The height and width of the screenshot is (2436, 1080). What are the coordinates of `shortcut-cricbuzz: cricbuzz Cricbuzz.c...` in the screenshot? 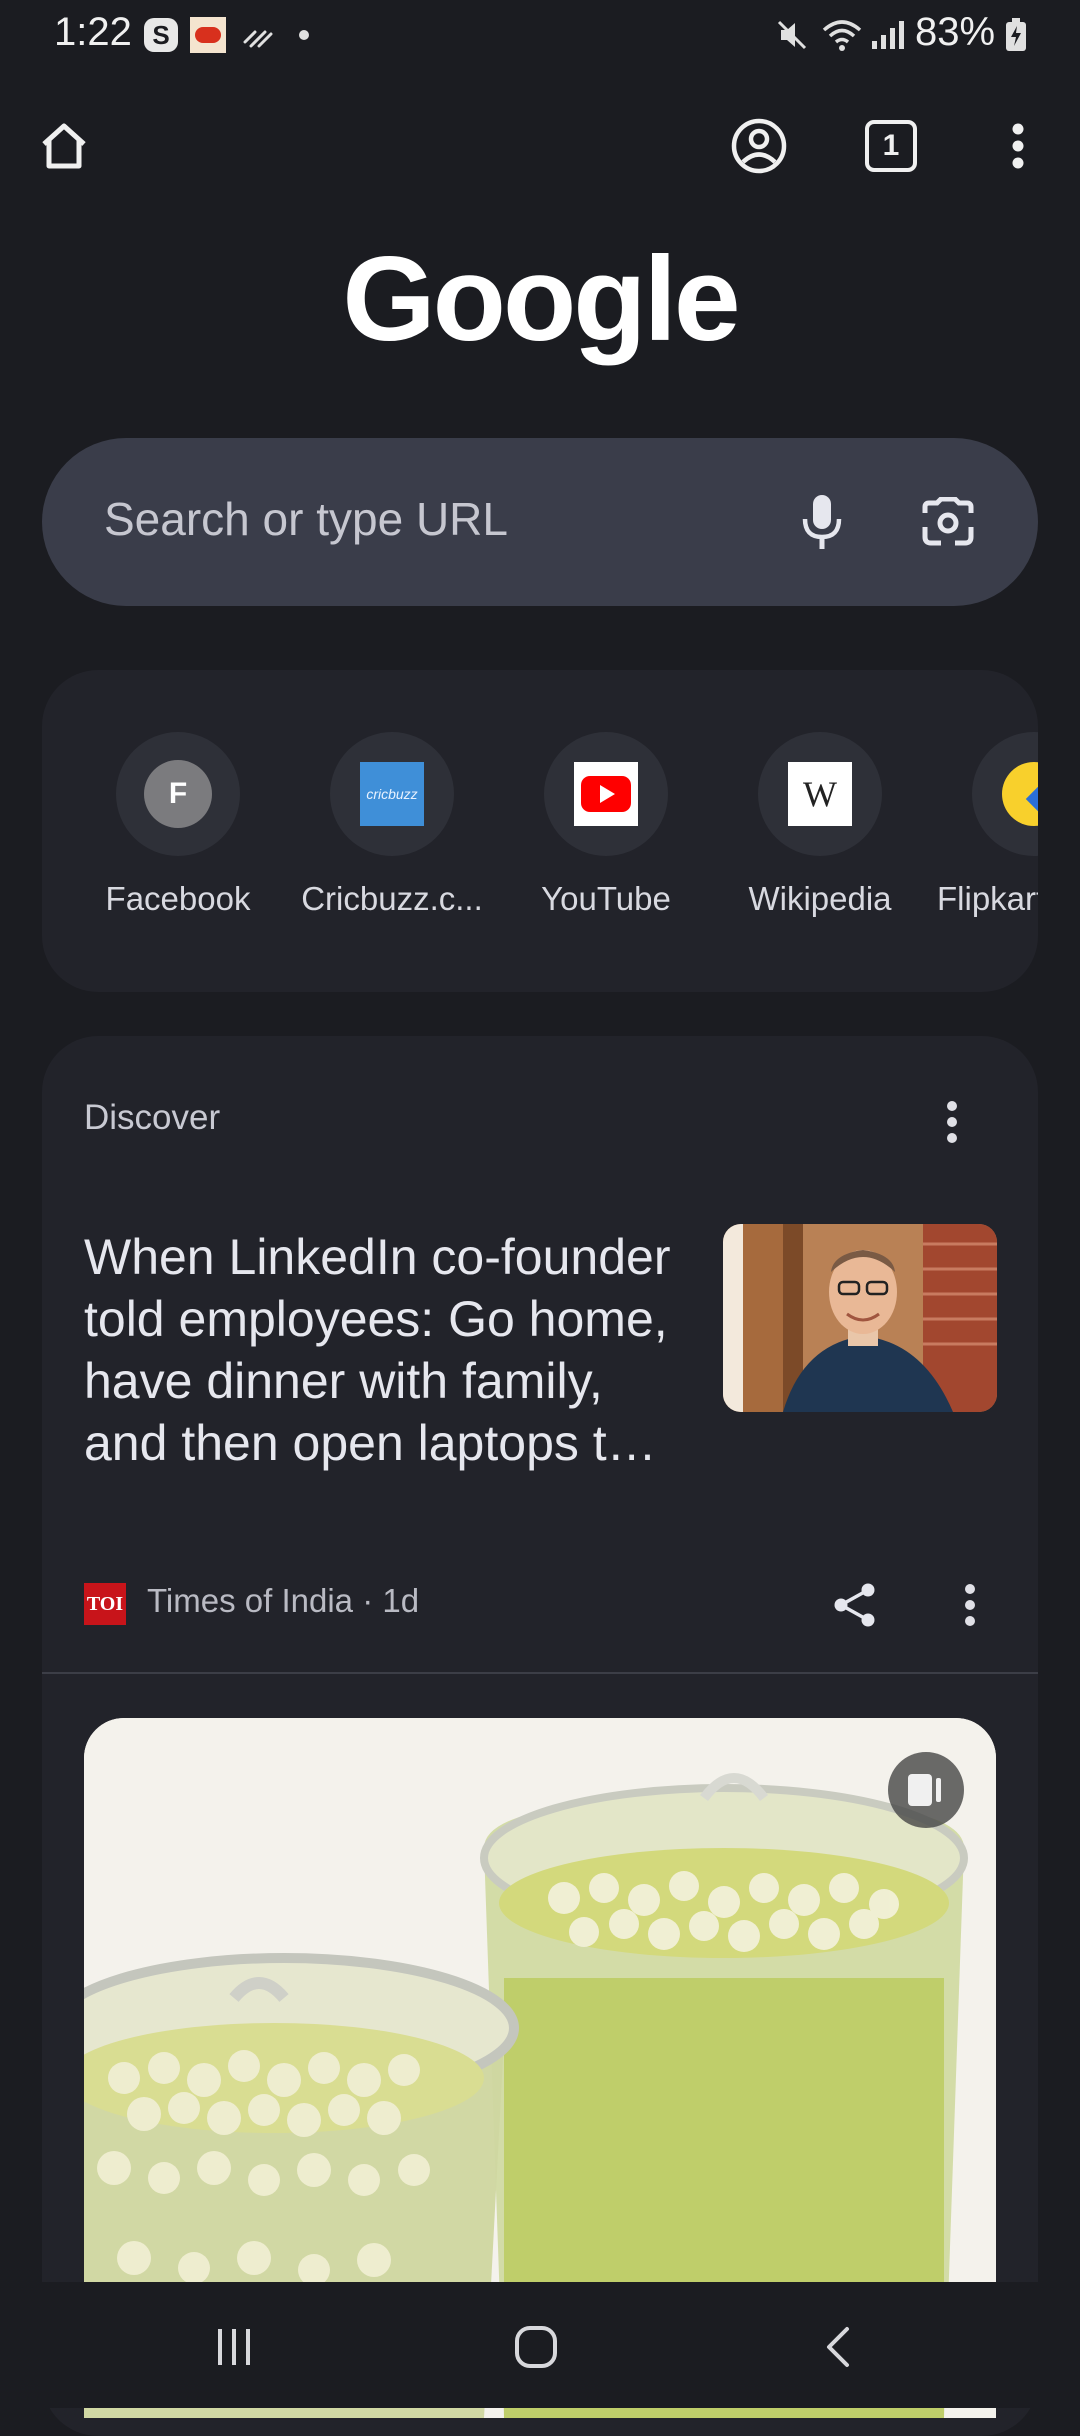 It's located at (392, 832).